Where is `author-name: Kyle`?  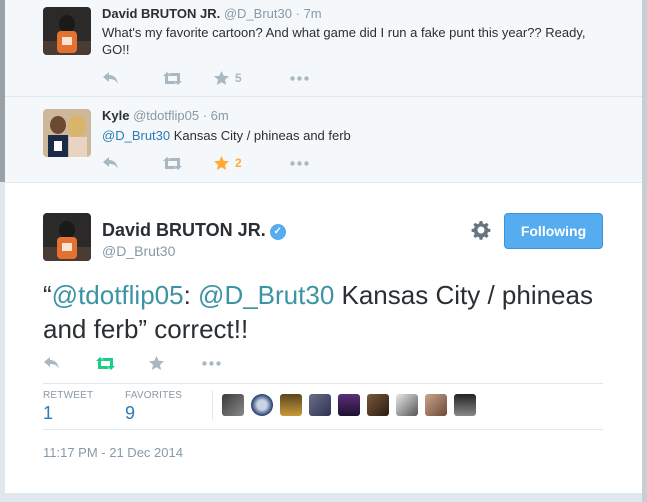 author-name: Kyle is located at coordinates (115, 115).